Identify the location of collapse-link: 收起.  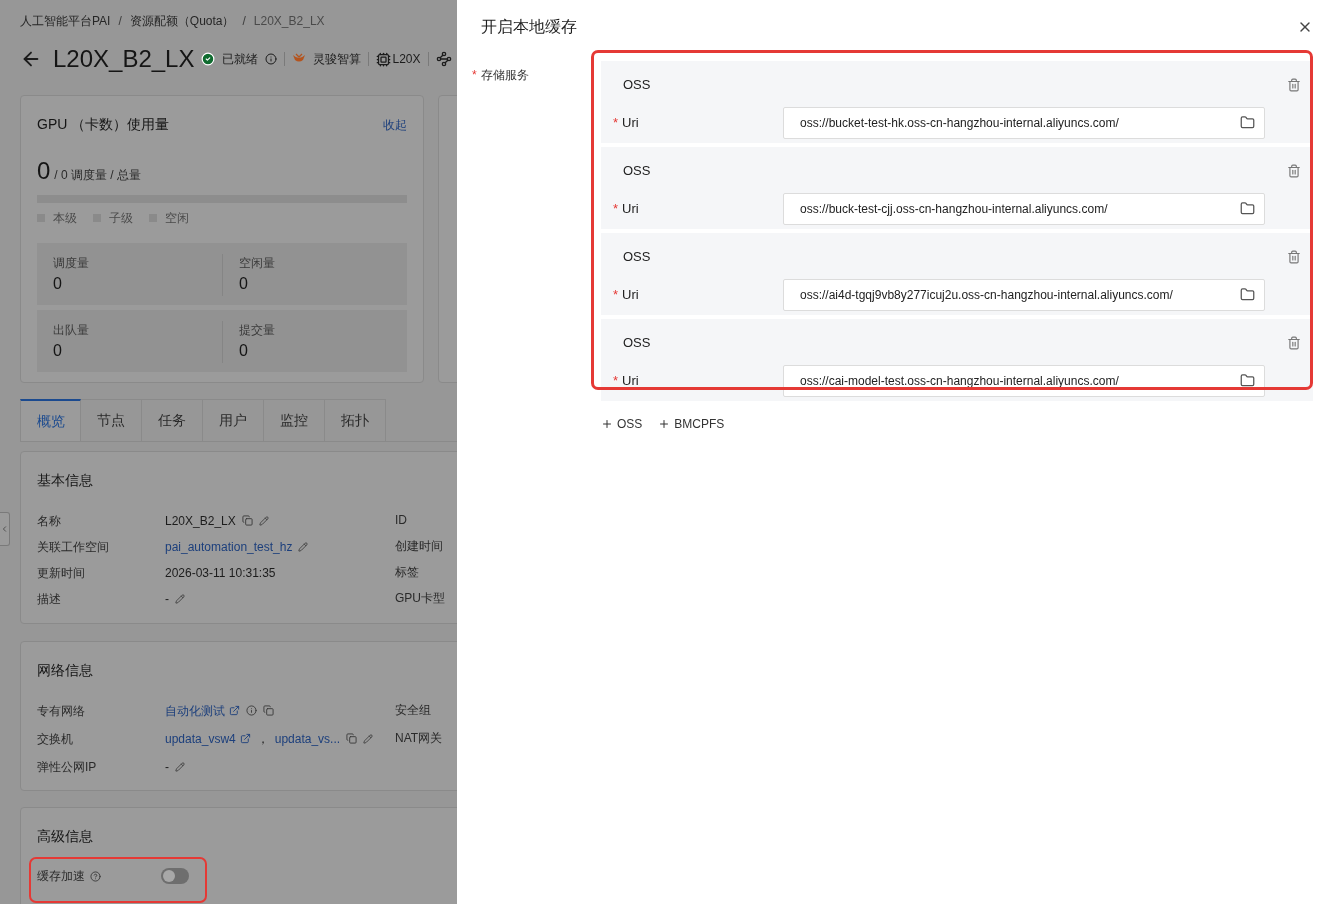
(395, 124).